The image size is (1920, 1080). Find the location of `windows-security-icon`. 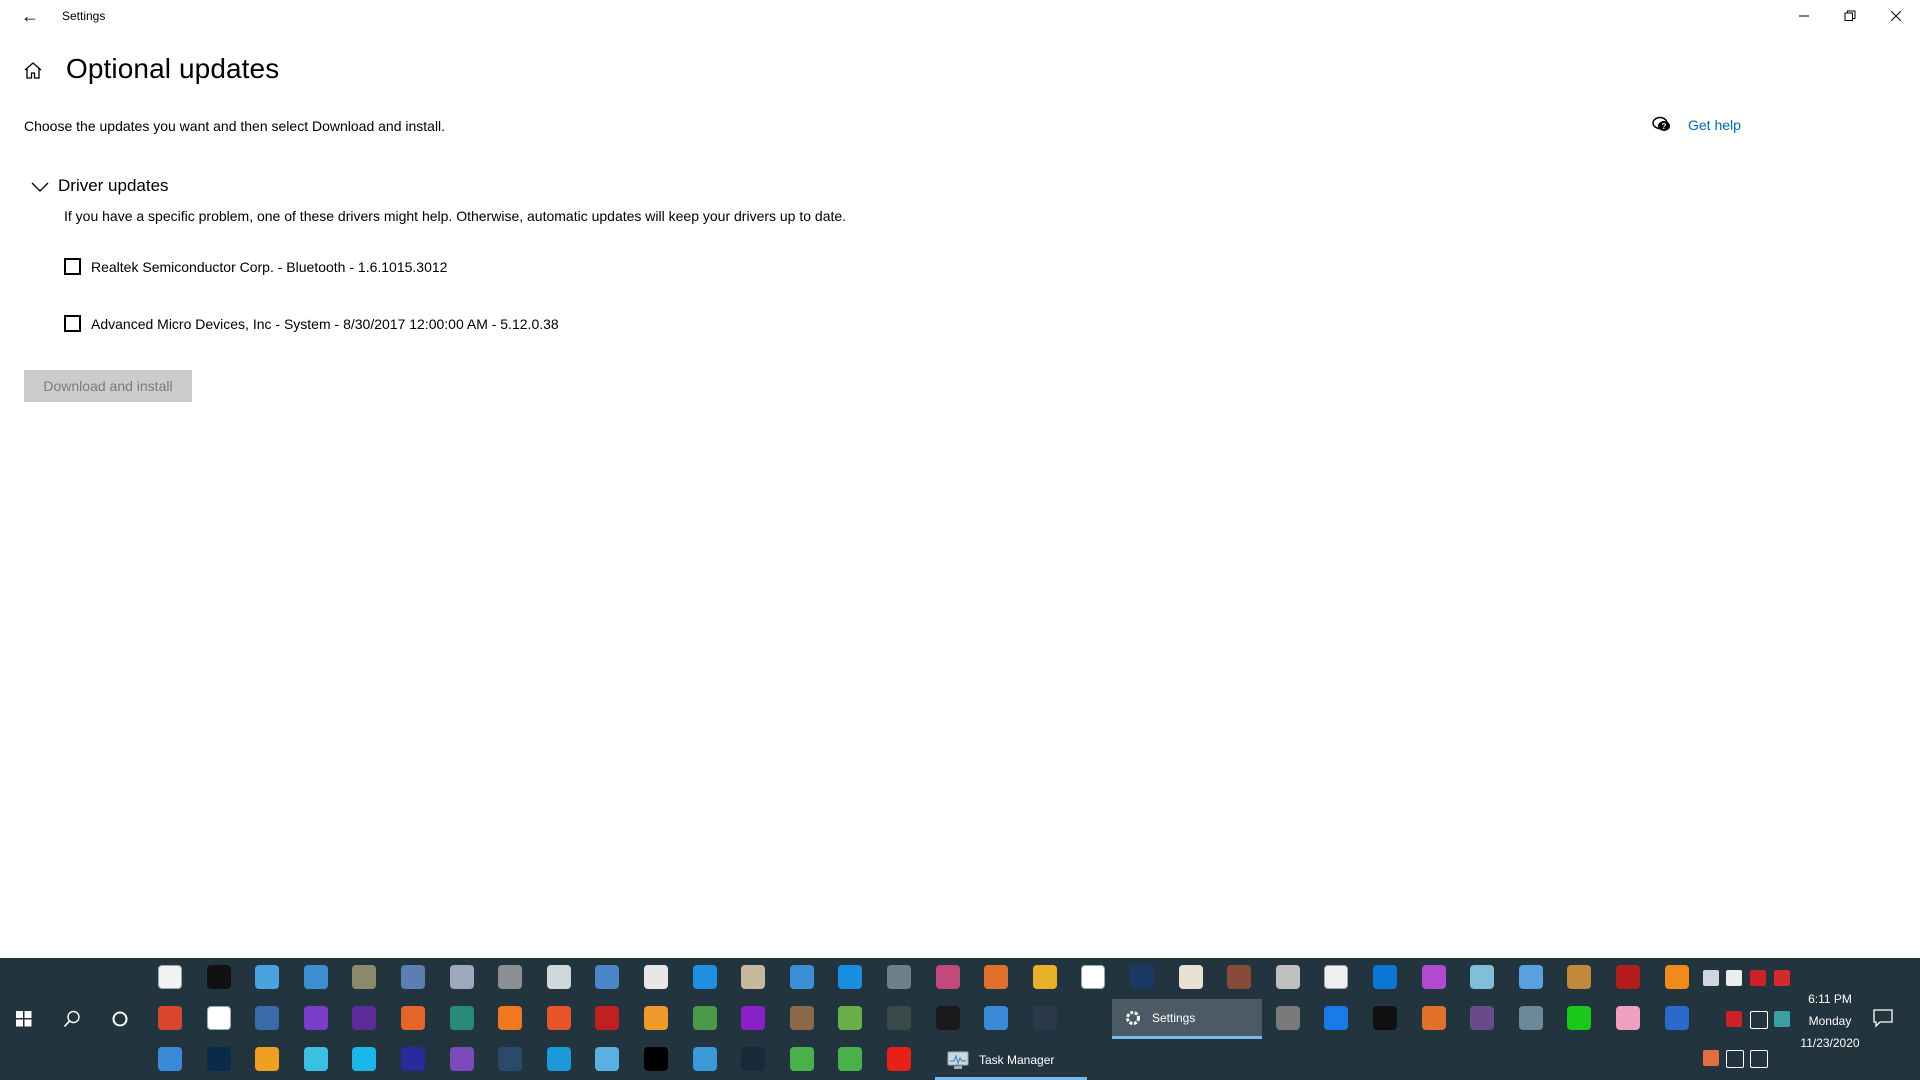

windows-security-icon is located at coordinates (218, 1018).